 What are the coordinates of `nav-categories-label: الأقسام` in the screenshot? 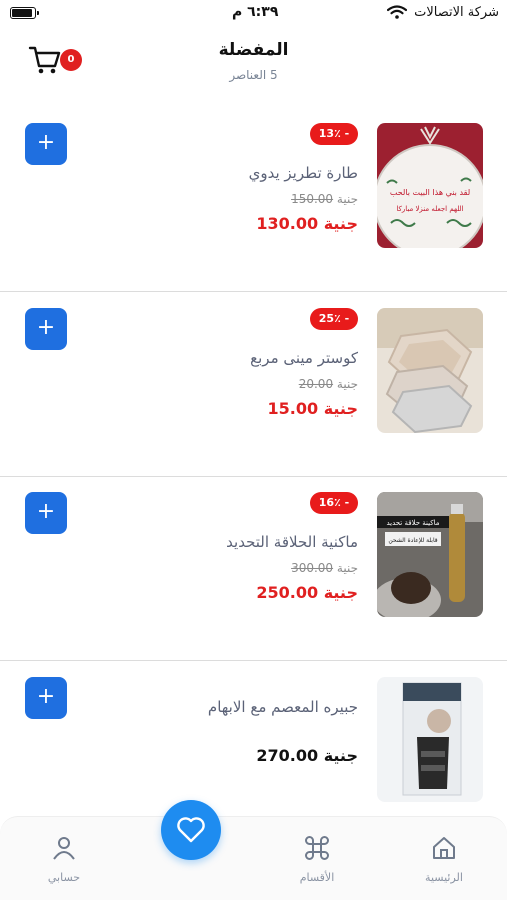 It's located at (317, 877).